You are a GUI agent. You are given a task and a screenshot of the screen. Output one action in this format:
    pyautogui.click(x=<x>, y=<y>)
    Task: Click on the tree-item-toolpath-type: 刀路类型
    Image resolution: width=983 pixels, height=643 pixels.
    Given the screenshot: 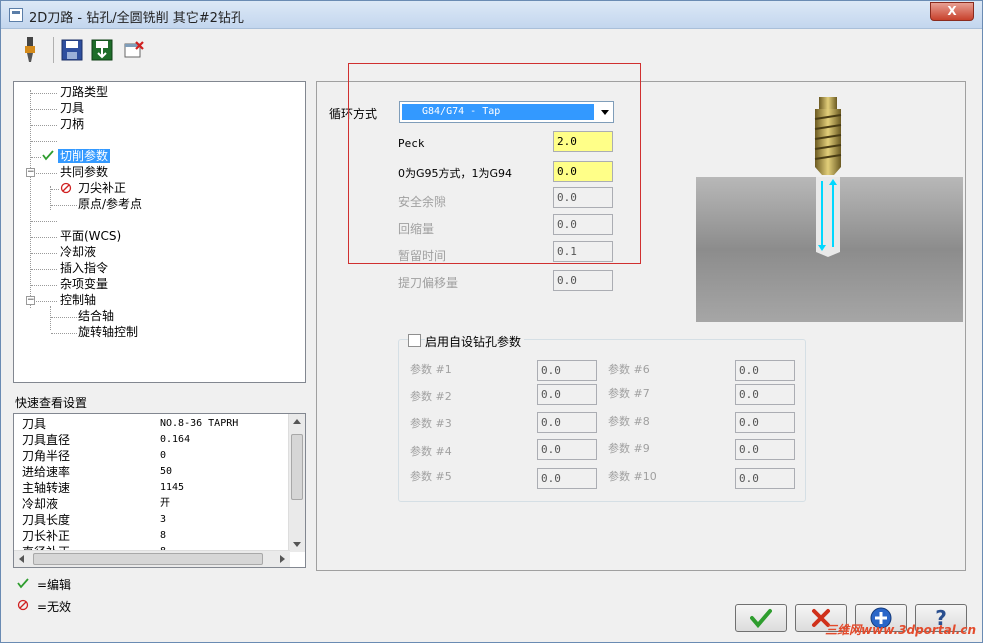 What is the action you would take?
    pyautogui.click(x=84, y=92)
    